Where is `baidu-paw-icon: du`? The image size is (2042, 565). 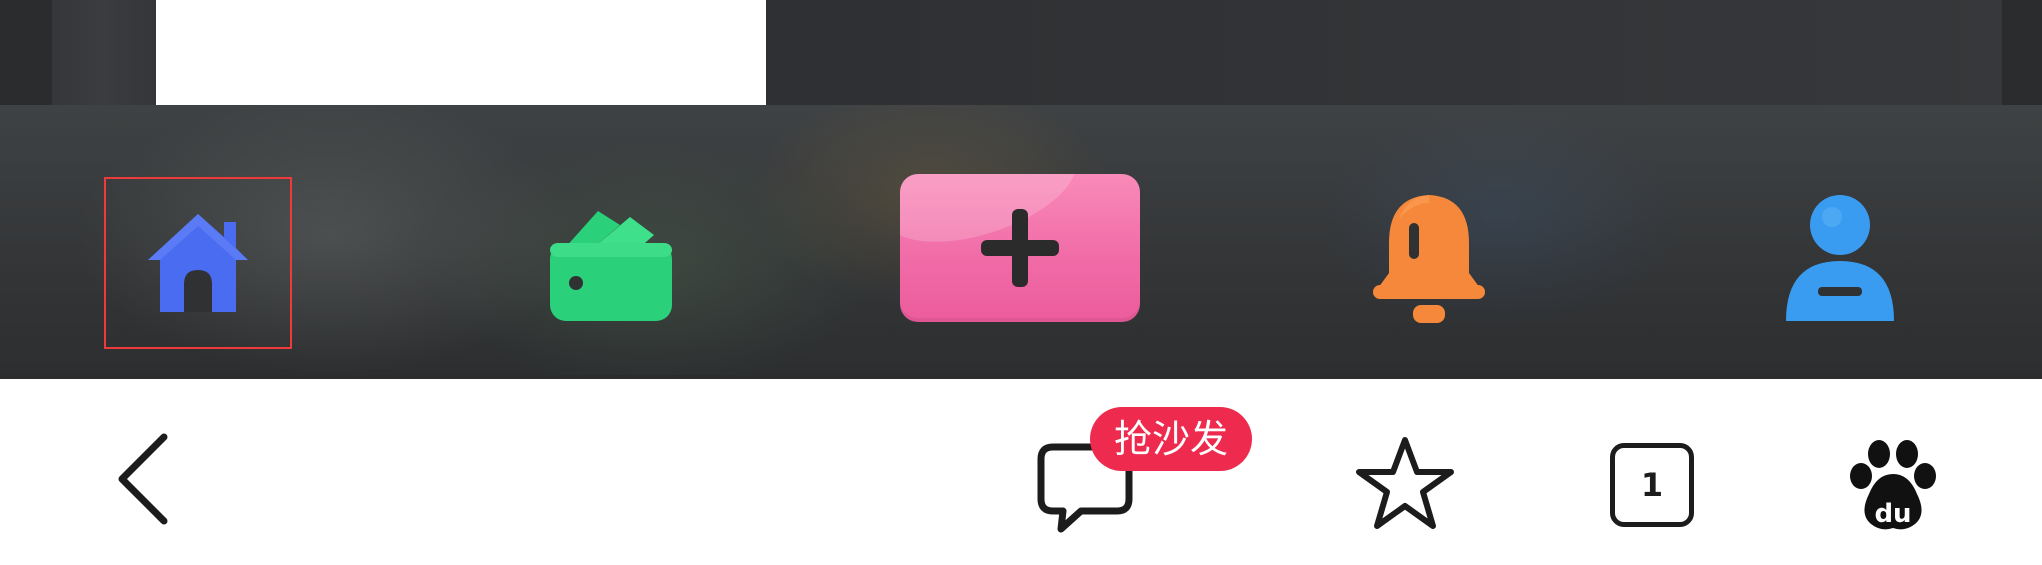 baidu-paw-icon: du is located at coordinates (1893, 485).